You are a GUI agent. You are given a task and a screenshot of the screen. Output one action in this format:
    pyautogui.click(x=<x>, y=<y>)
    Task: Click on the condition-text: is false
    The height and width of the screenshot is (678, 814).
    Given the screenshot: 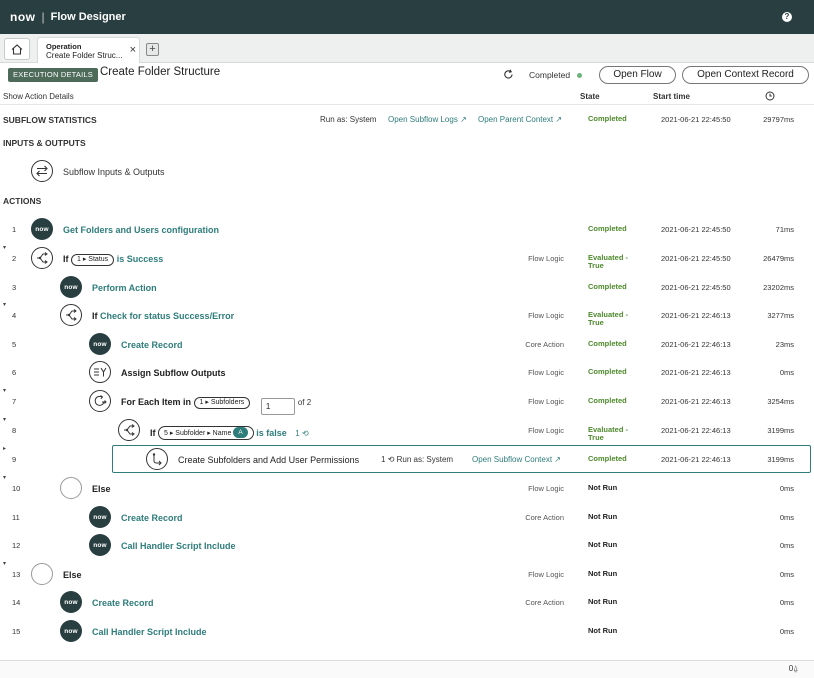 What is the action you would take?
    pyautogui.click(x=271, y=433)
    